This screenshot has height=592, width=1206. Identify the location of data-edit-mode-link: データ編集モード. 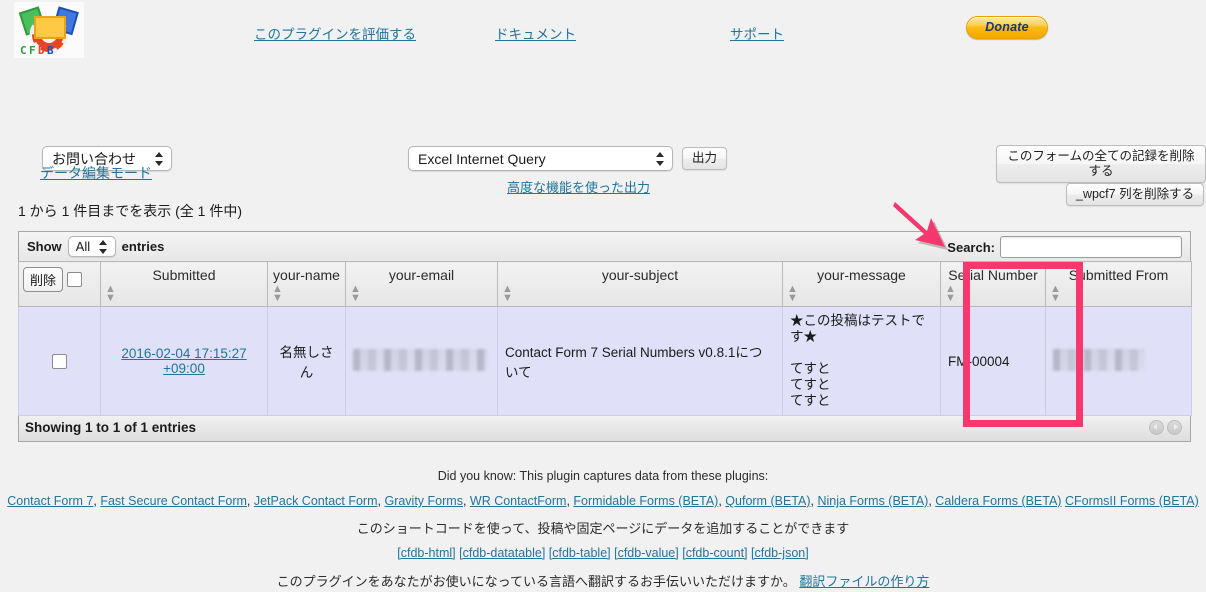
(96, 173).